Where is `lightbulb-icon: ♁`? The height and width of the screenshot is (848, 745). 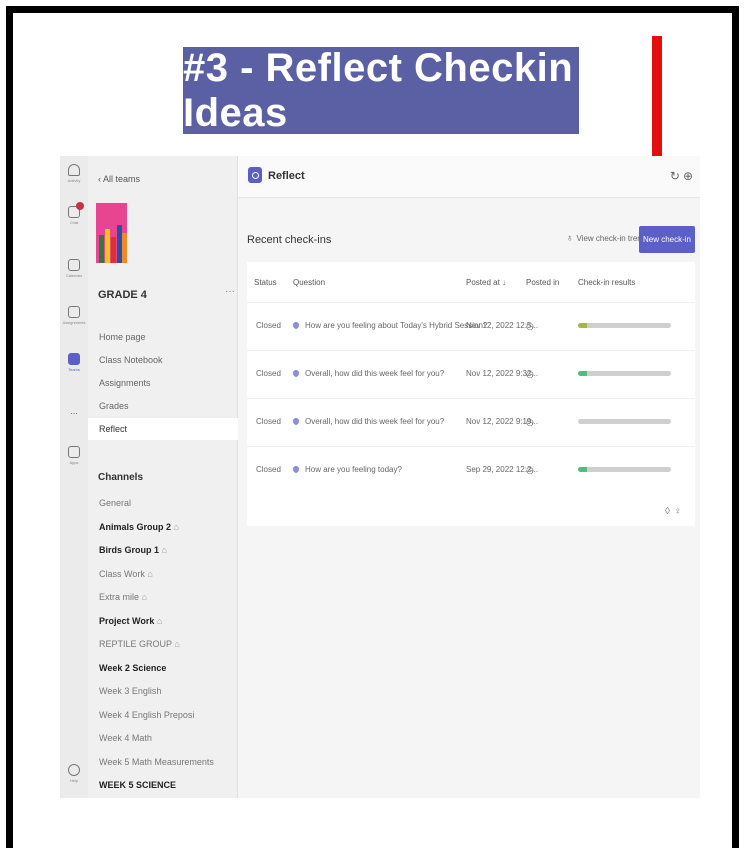 lightbulb-icon: ♁ is located at coordinates (570, 238).